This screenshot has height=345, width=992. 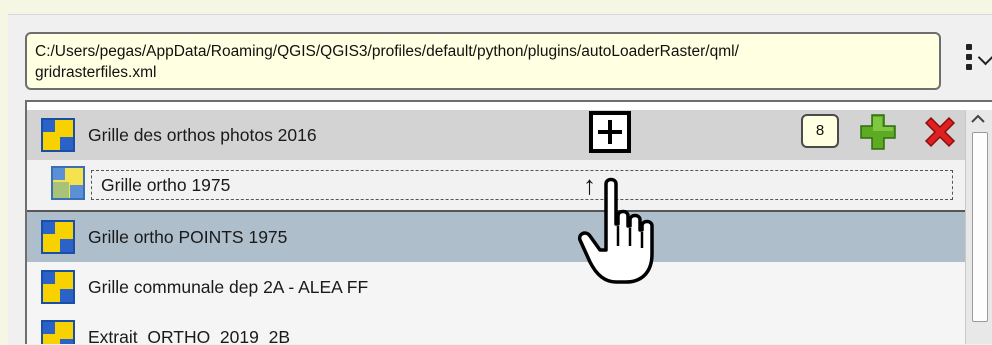 What do you see at coordinates (940, 132) in the screenshot?
I see `red-cross-icon` at bounding box center [940, 132].